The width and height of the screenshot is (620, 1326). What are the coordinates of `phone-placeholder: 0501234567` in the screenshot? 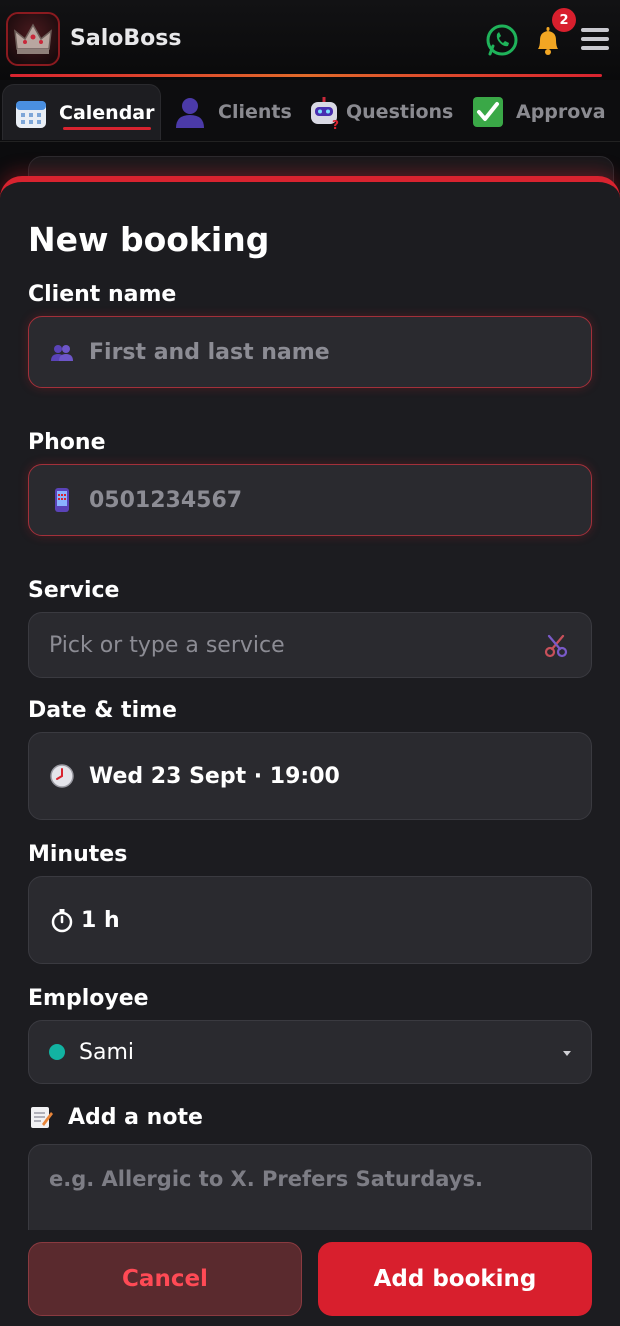 It's located at (166, 500).